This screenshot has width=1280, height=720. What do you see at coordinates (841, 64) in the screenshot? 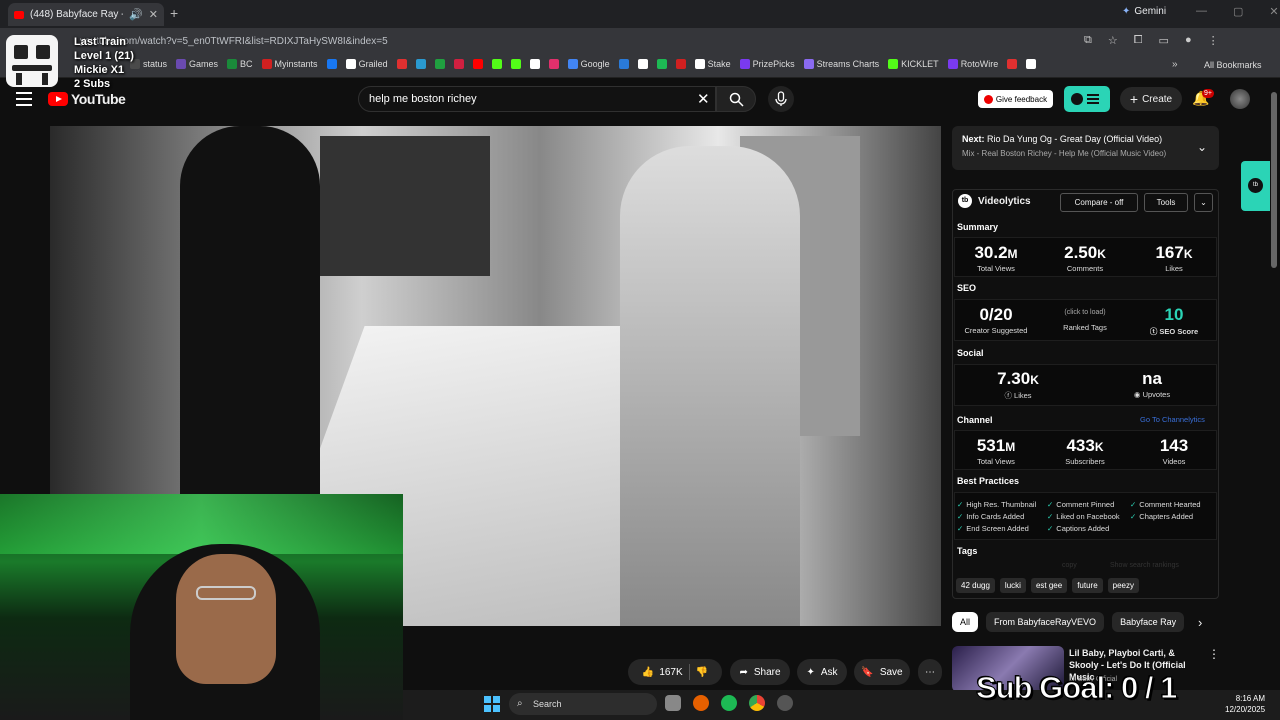
I see `bookmark-item: Streams Charts` at bounding box center [841, 64].